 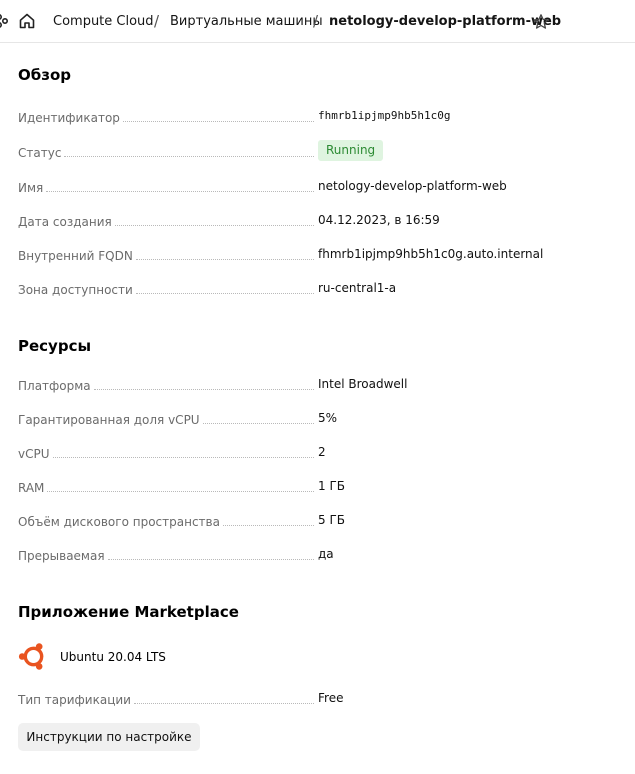 What do you see at coordinates (4, 21) in the screenshot?
I see `services-menu-icon` at bounding box center [4, 21].